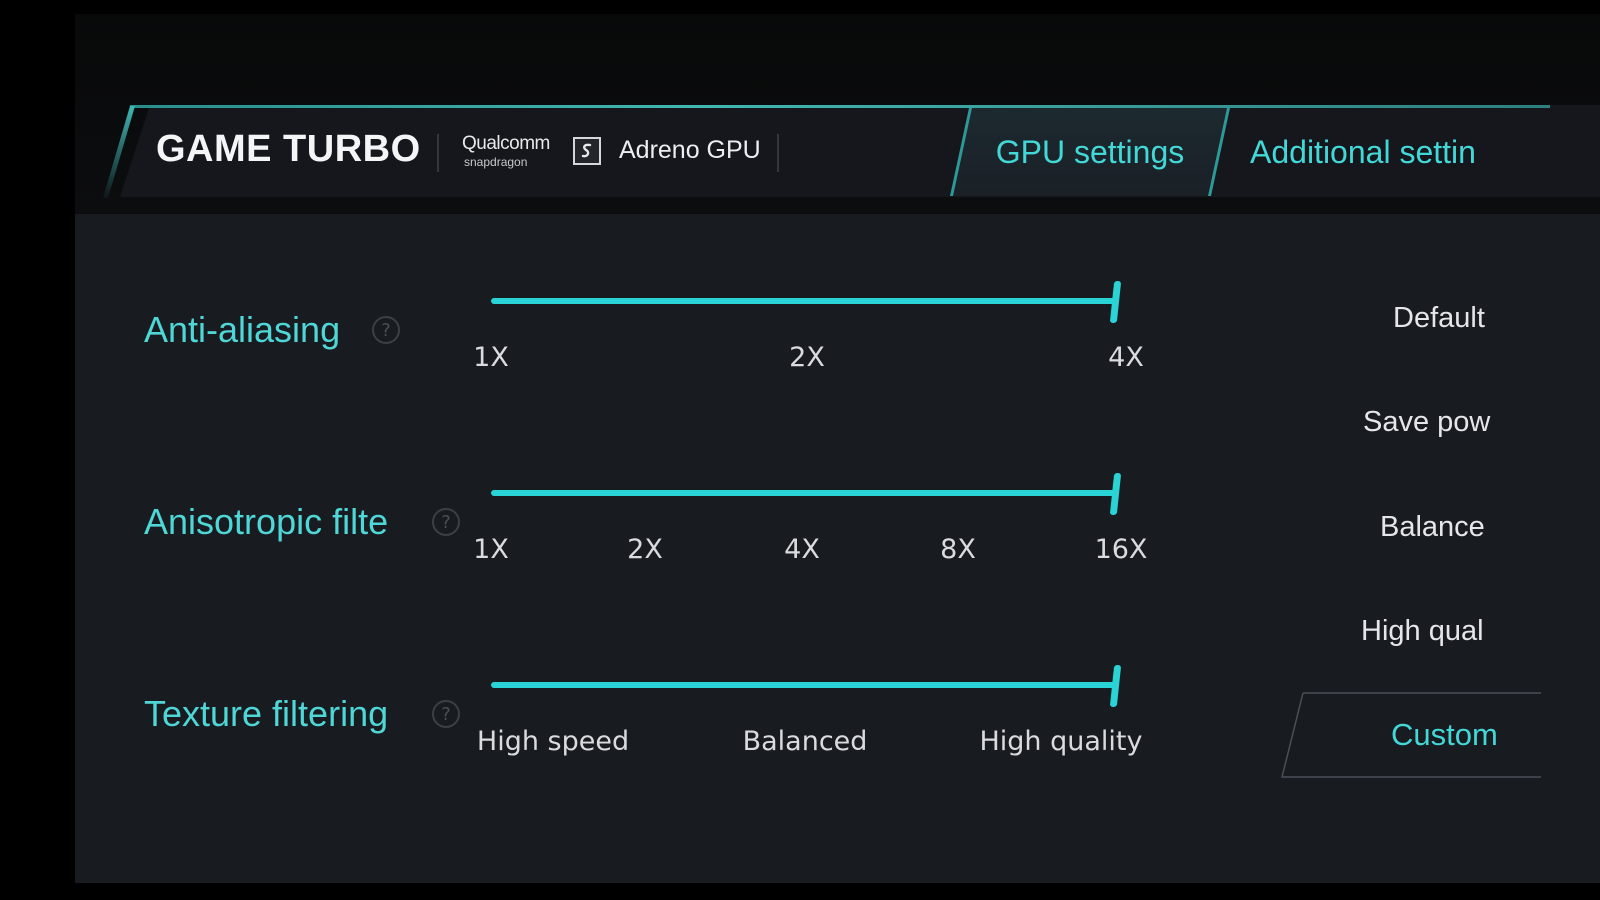  What do you see at coordinates (1422, 631) in the screenshot?
I see `preset-high-quality: High qual` at bounding box center [1422, 631].